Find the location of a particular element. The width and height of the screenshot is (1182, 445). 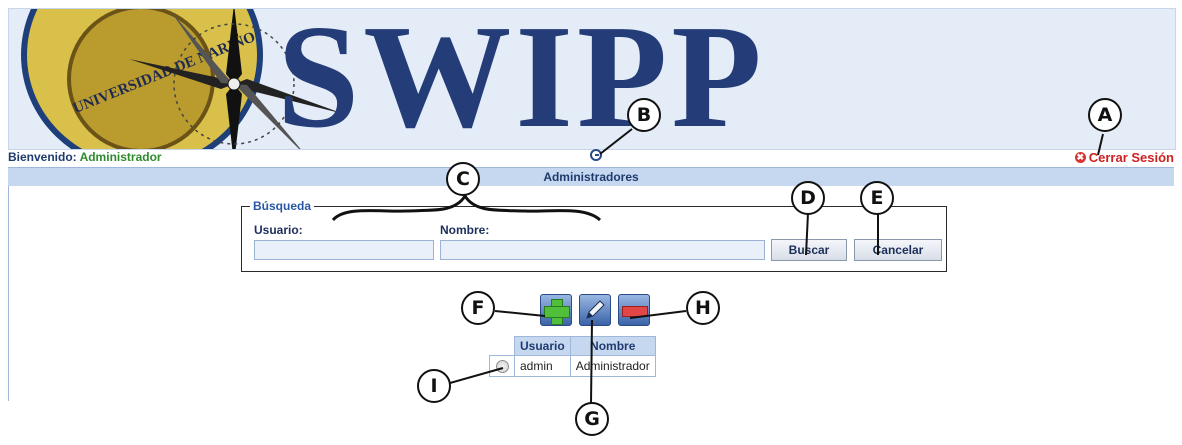

callout-h: H is located at coordinates (703, 308).